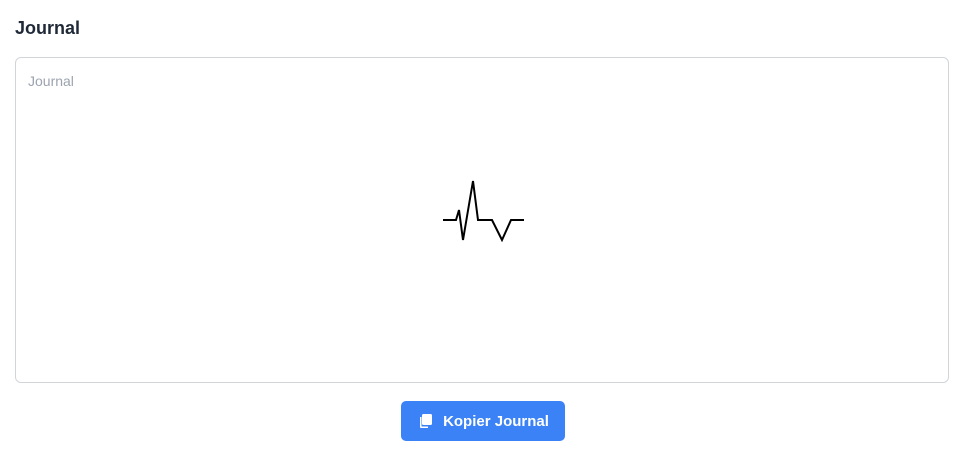 The height and width of the screenshot is (455, 966). I want to click on heartbeat-pulse-icon, so click(483, 211).